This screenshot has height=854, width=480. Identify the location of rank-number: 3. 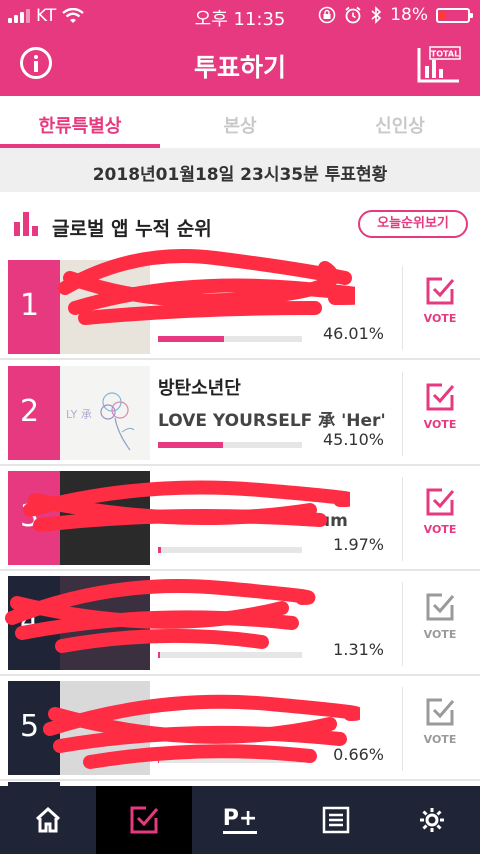
(34, 518).